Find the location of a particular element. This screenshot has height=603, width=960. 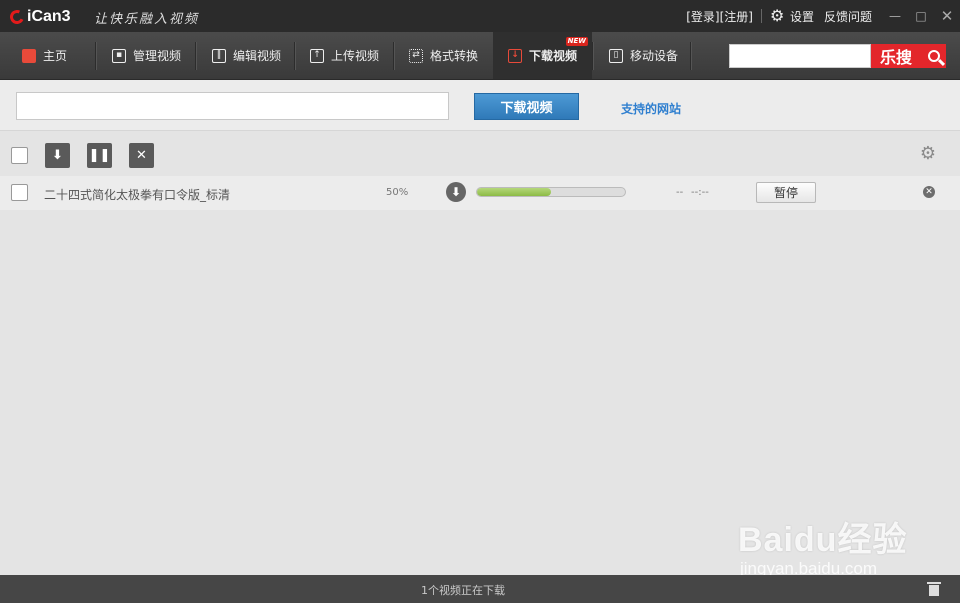

search-button: 乐搜 is located at coordinates (908, 56).